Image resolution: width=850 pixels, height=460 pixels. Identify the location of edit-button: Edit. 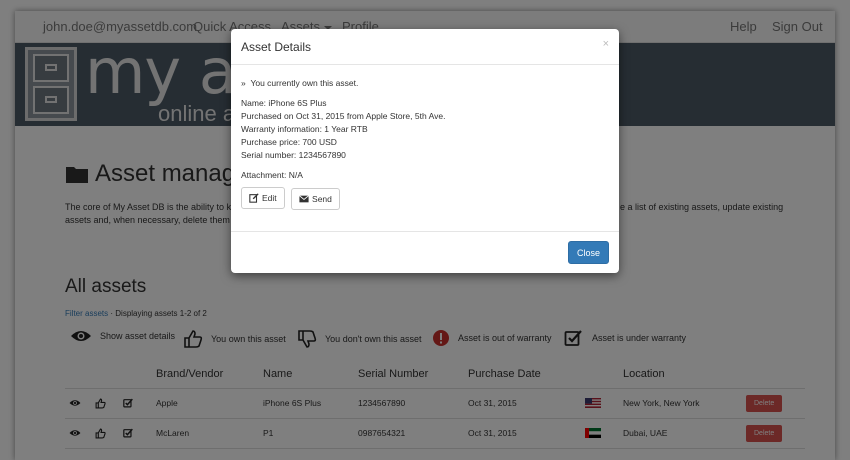
(263, 198).